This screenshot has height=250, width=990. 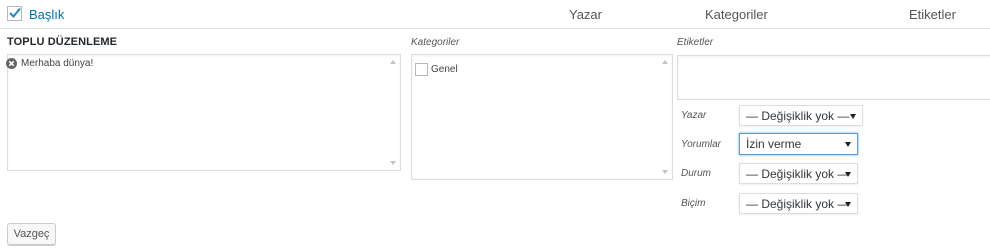 What do you see at coordinates (585, 14) in the screenshot?
I see `column-author: Yazar` at bounding box center [585, 14].